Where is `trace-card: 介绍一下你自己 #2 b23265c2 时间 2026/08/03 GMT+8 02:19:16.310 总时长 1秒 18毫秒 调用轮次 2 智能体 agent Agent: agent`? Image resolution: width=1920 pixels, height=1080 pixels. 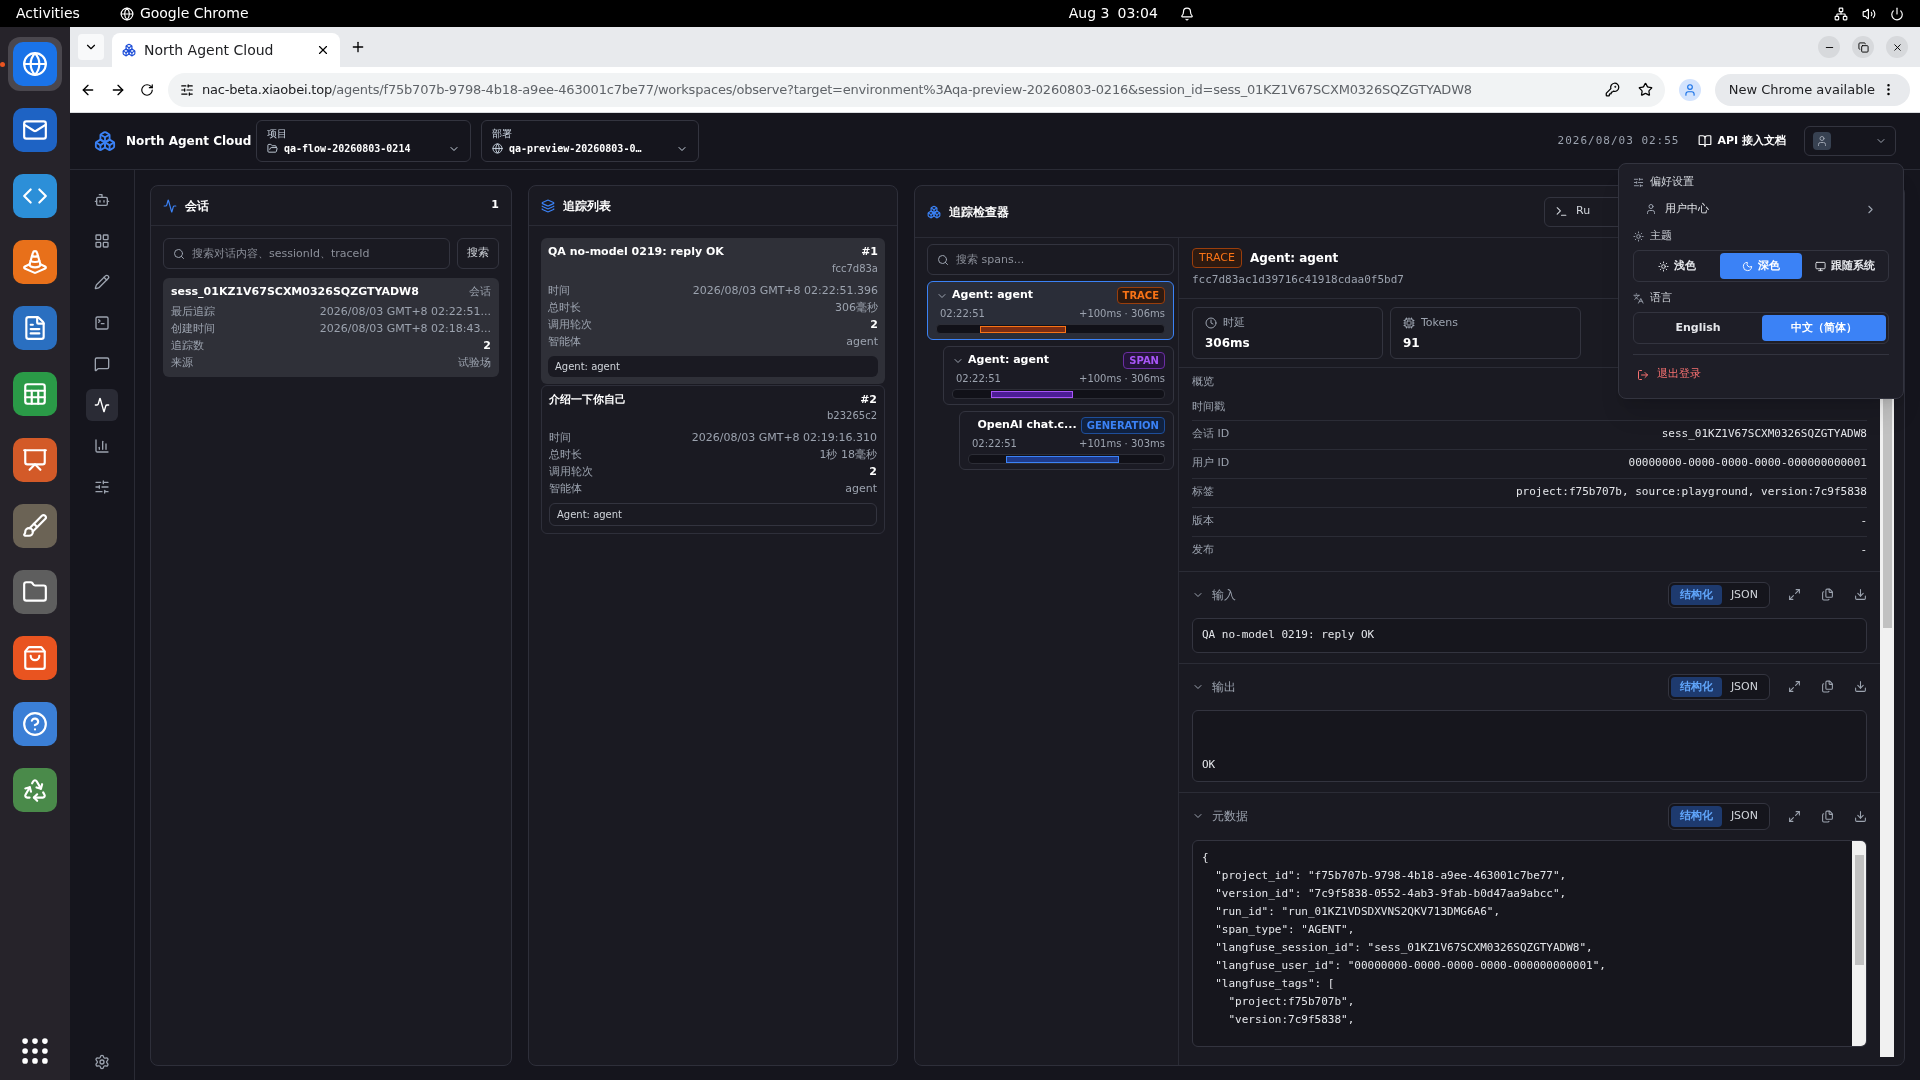 trace-card: 介绍一下你自己 #2 b23265c2 时间 2026/08/03 GMT+8 02:19:16.310 总时长 1秒 18毫秒 调用轮次 2 智能体 agent Agent: agent is located at coordinates (713, 459).